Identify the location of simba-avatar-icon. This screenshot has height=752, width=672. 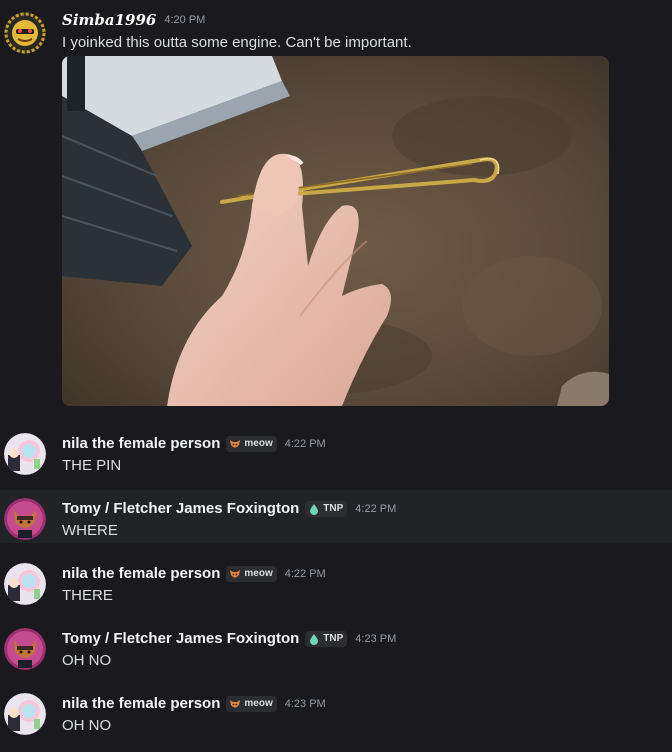
(25, 33).